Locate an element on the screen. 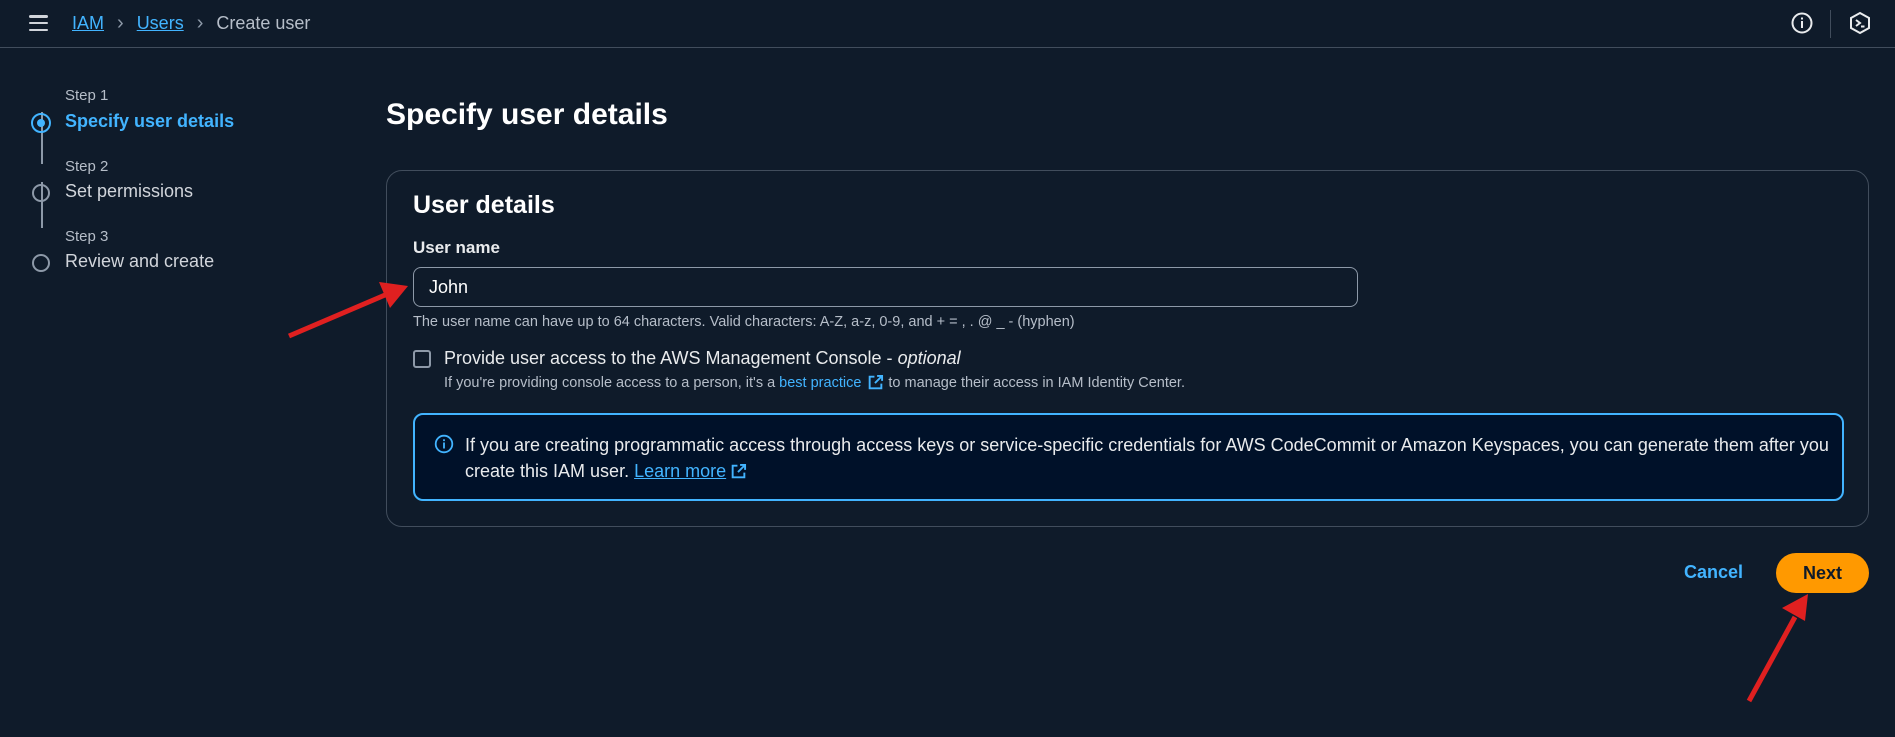 The width and height of the screenshot is (1895, 737). username-input is located at coordinates (885, 287).